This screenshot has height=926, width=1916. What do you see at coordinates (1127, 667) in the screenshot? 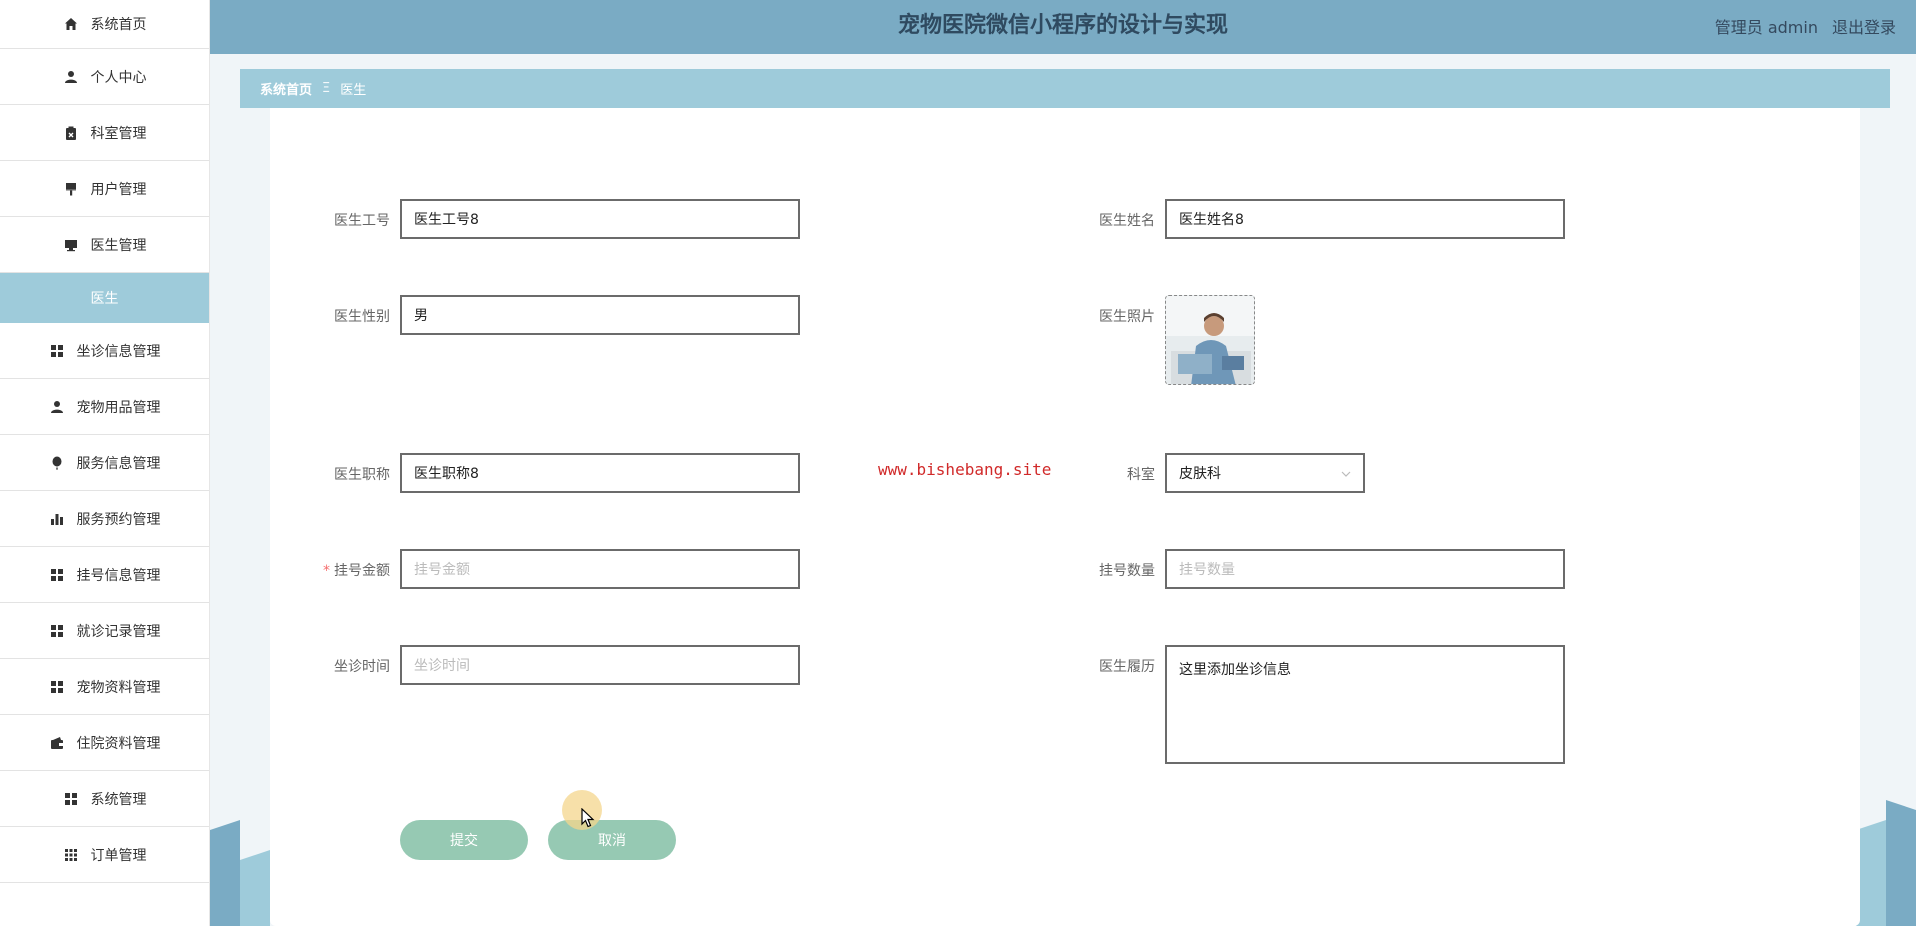
I see `resume-label: 医生履历` at bounding box center [1127, 667].